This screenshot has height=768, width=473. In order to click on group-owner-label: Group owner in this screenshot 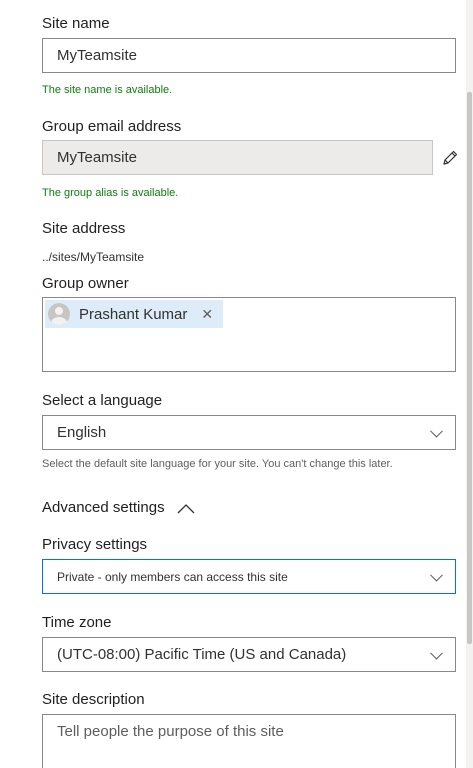, I will do `click(85, 283)`.